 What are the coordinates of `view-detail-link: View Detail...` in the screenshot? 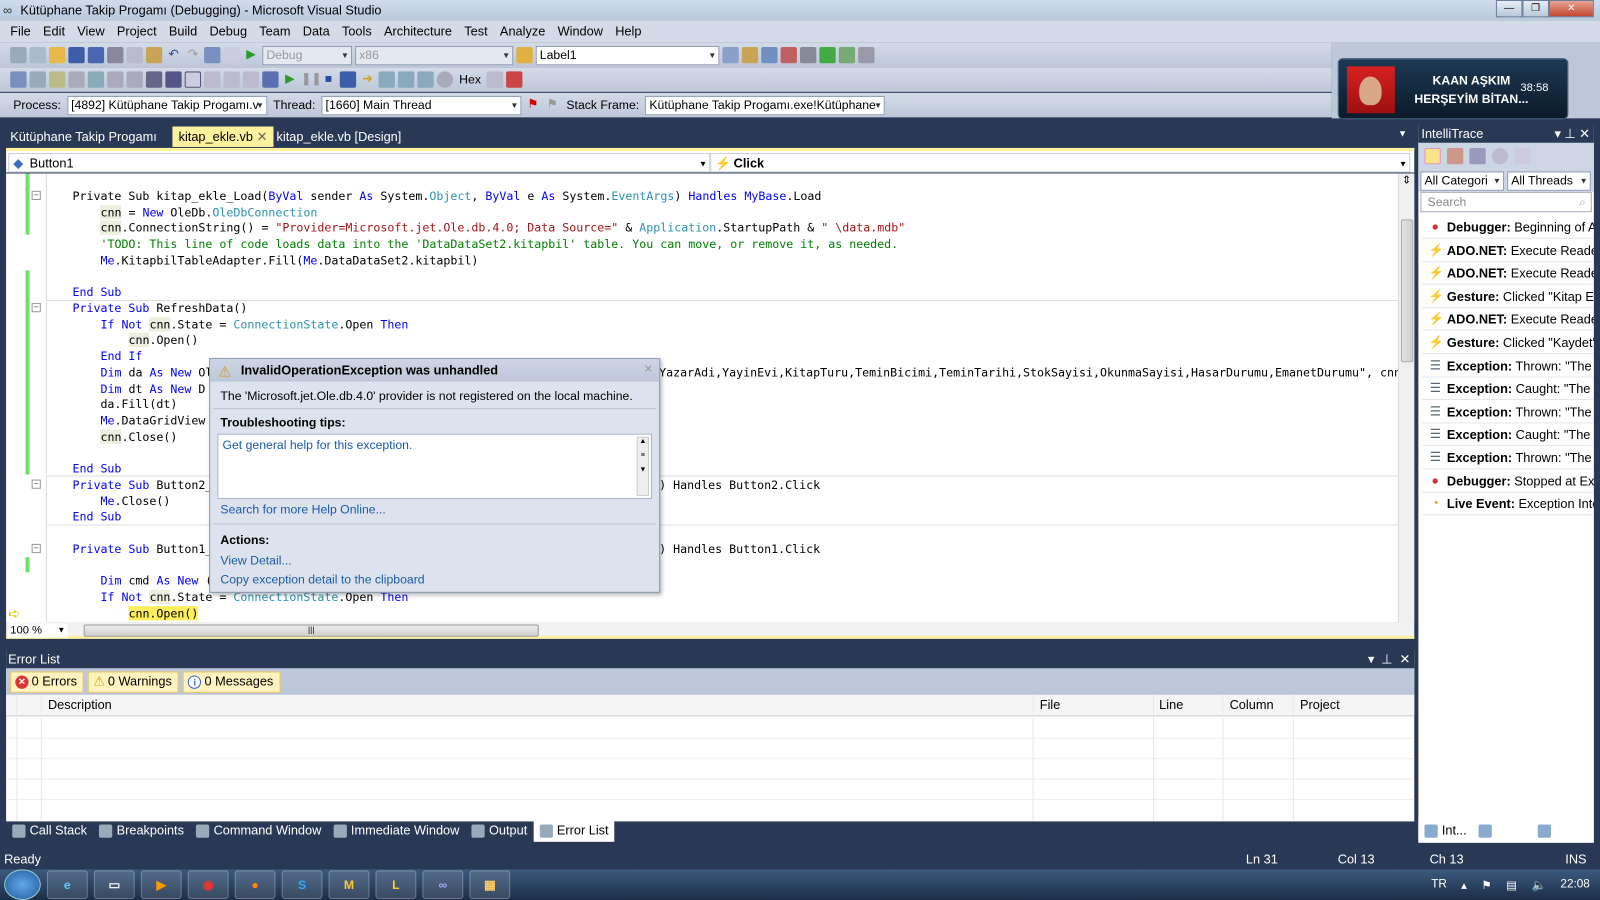 It's located at (255, 560).